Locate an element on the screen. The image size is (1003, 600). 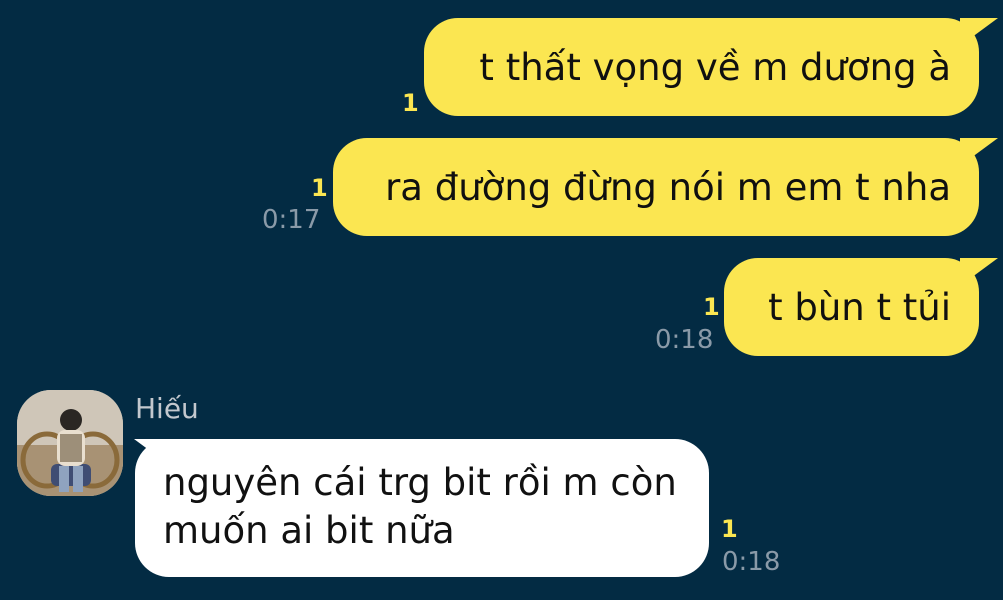
message-text: t thất vọng về m dương à is located at coordinates (715, 67).